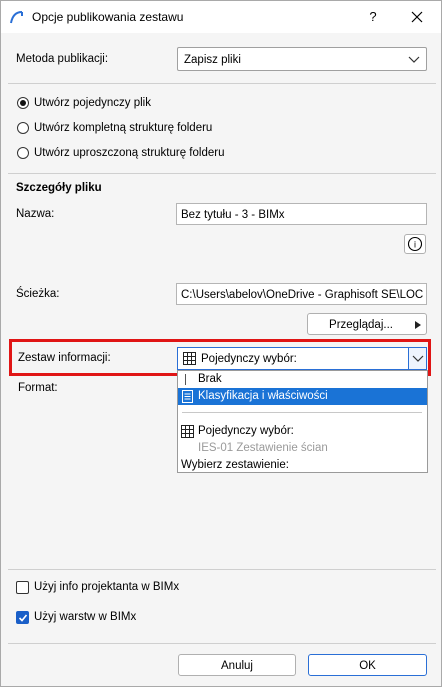  I want to click on checkbox-designer-info-label: Użyj info projektanta w BIMx, so click(107, 587).